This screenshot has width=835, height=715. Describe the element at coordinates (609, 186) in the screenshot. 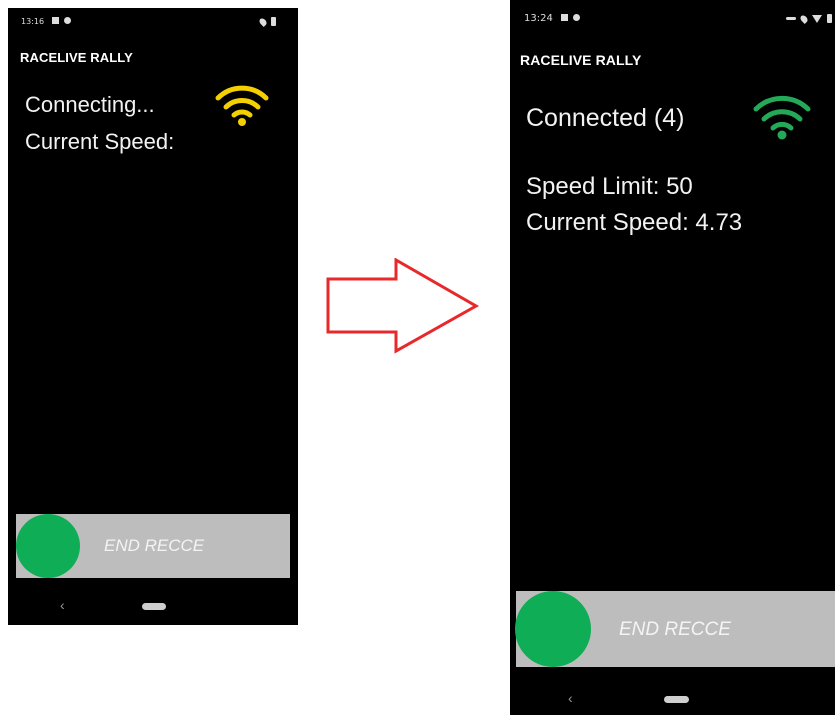

I see `speed-limit-text: Speed Limit: 50` at that location.